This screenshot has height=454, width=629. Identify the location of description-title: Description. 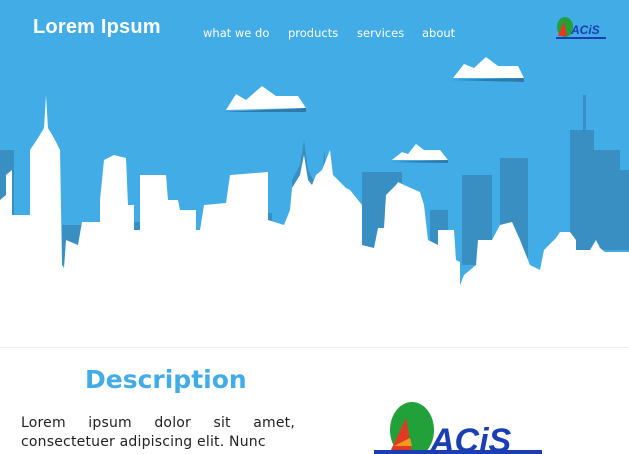
(166, 379).